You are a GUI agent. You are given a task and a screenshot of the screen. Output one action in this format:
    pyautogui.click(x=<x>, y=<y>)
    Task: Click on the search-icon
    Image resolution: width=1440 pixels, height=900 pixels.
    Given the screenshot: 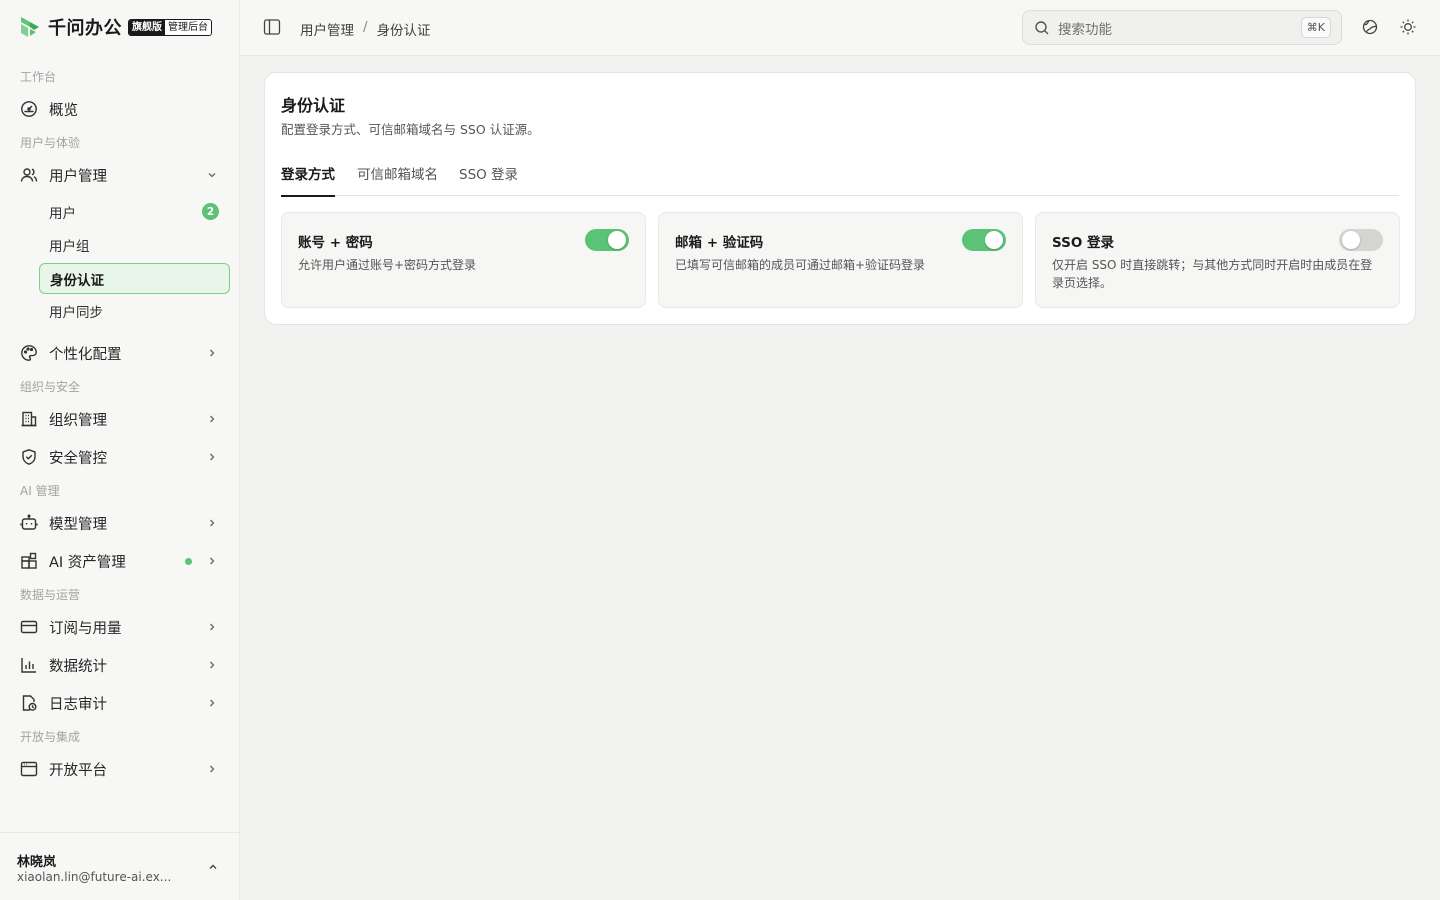 What is the action you would take?
    pyautogui.click(x=1042, y=27)
    